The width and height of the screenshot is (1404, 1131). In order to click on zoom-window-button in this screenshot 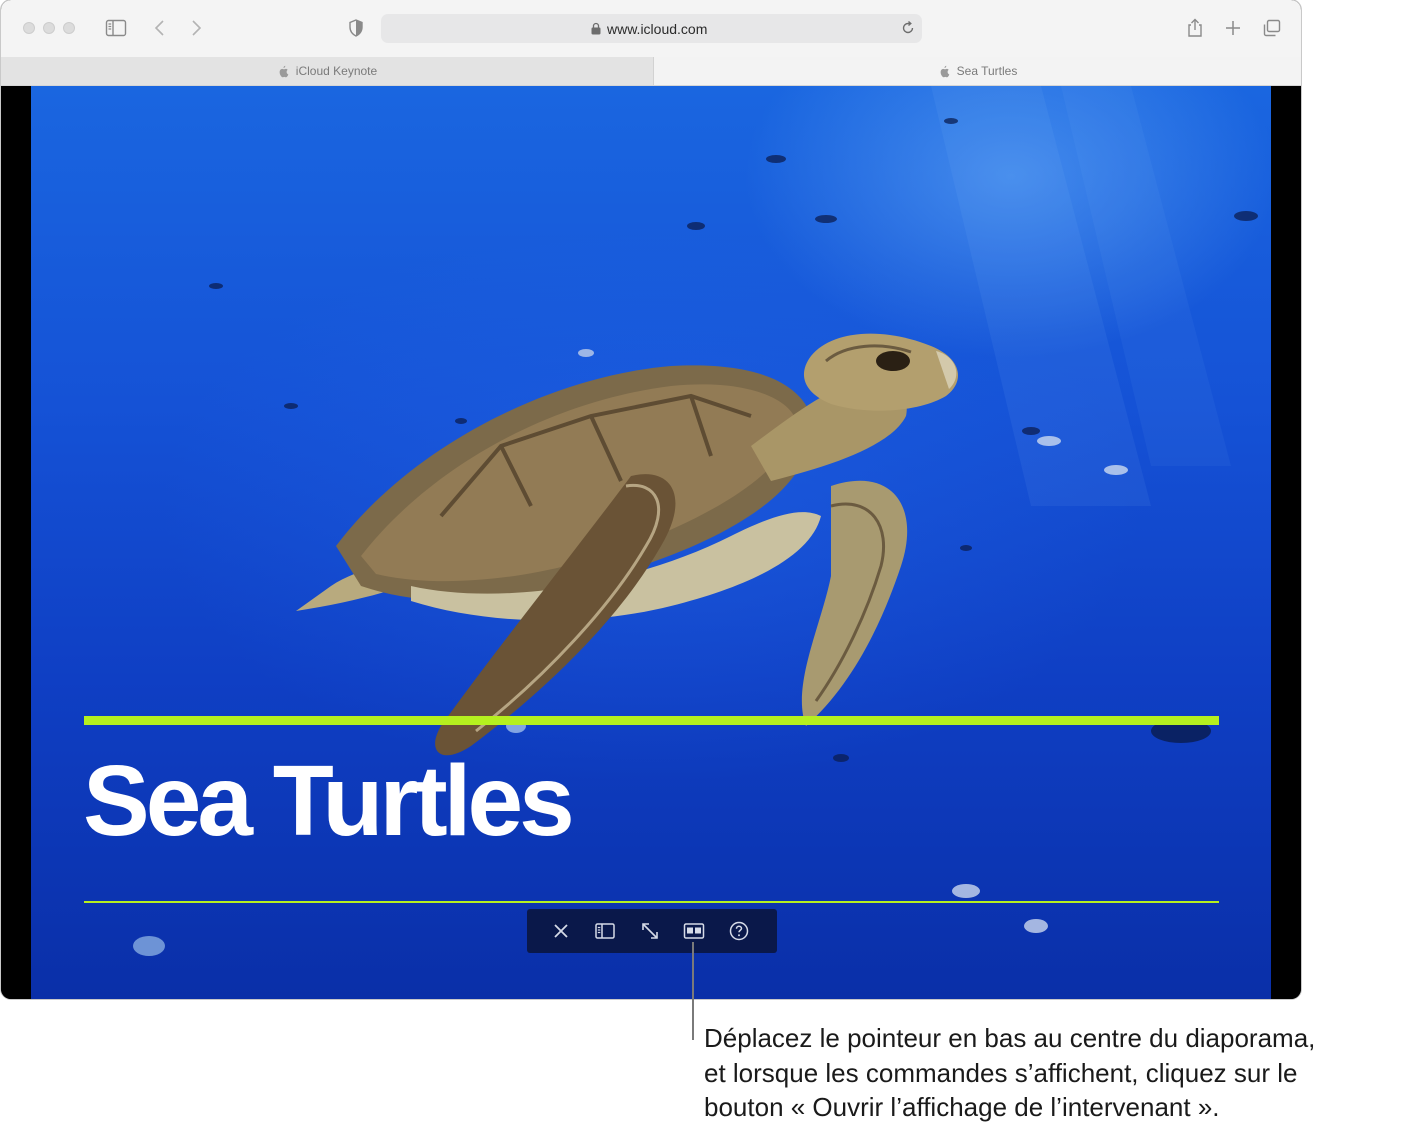, I will do `click(69, 28)`.